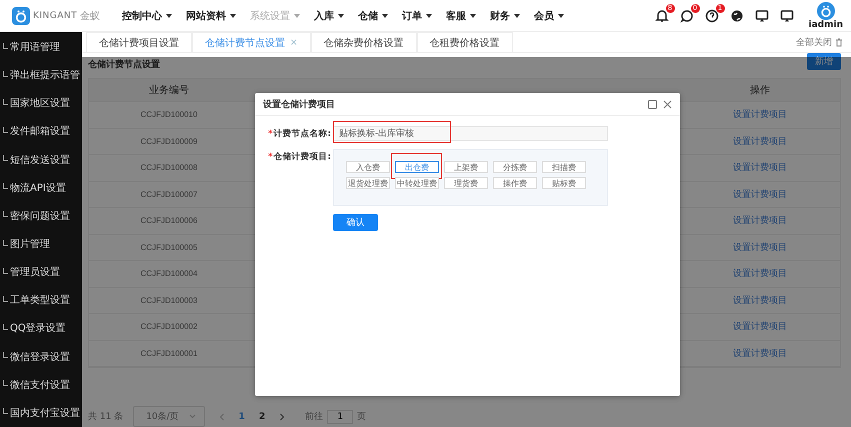  What do you see at coordinates (368, 167) in the screenshot?
I see `fee-option: 入仓费` at bounding box center [368, 167].